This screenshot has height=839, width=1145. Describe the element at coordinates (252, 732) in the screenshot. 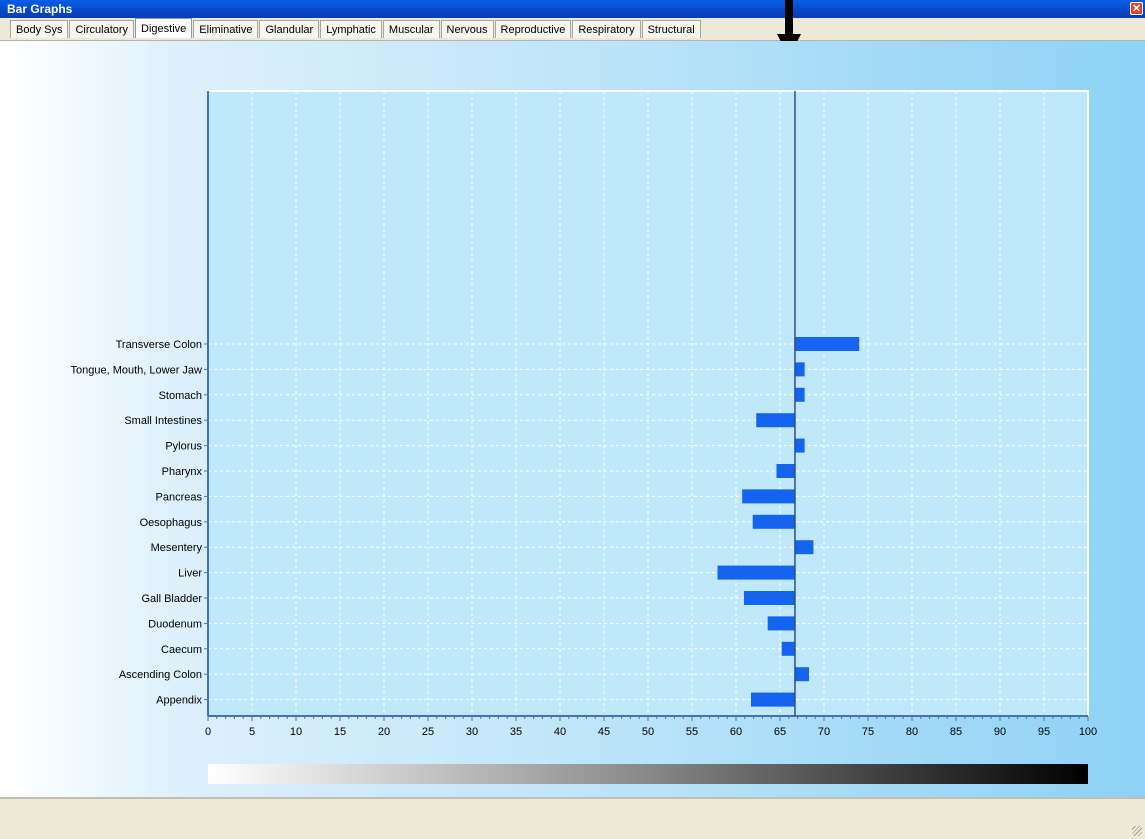

I see `x-tick-label: 5` at that location.